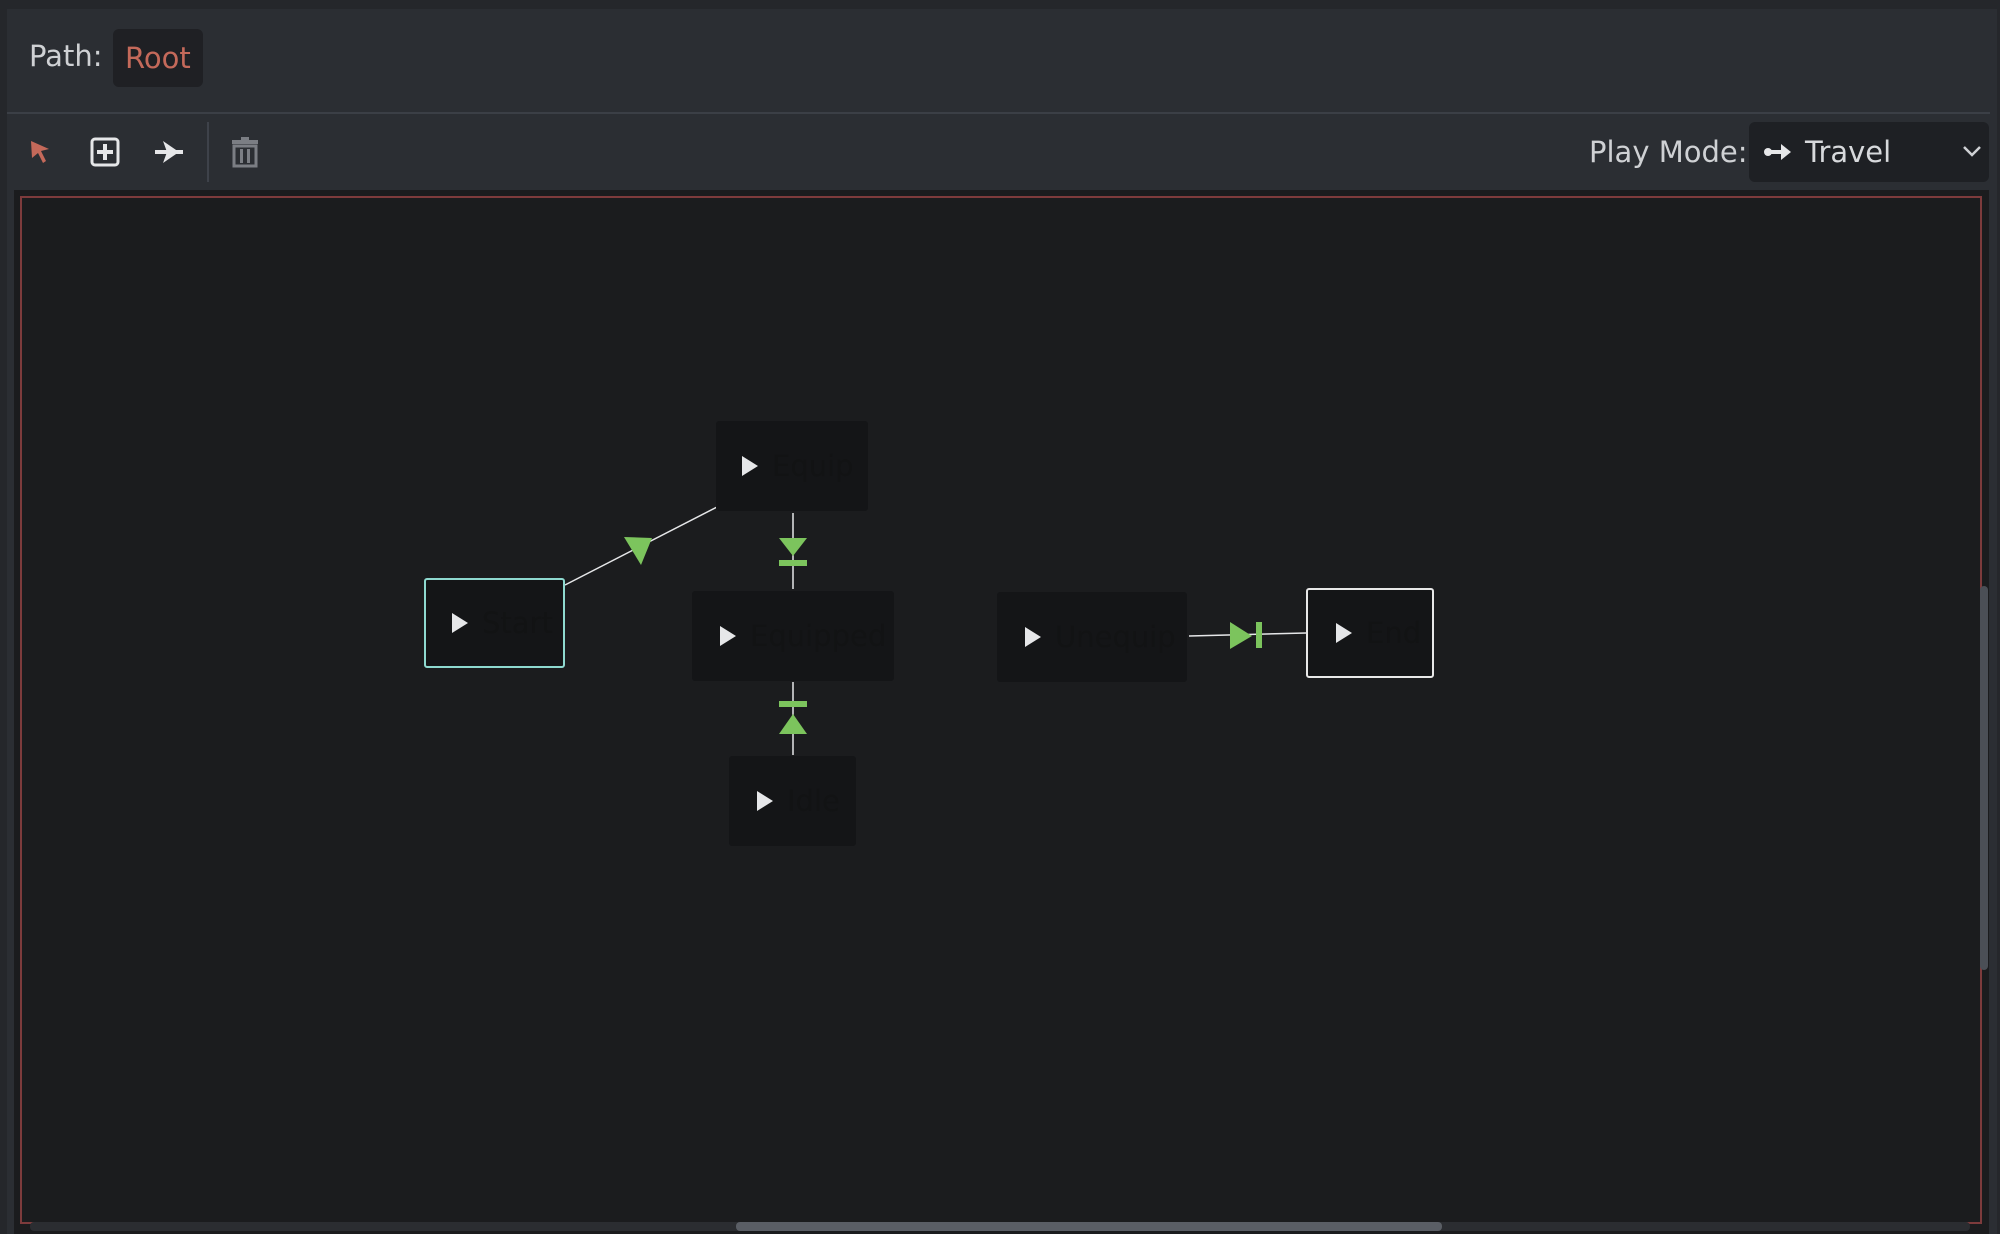  What do you see at coordinates (813, 466) in the screenshot?
I see `node-label: Equip` at bounding box center [813, 466].